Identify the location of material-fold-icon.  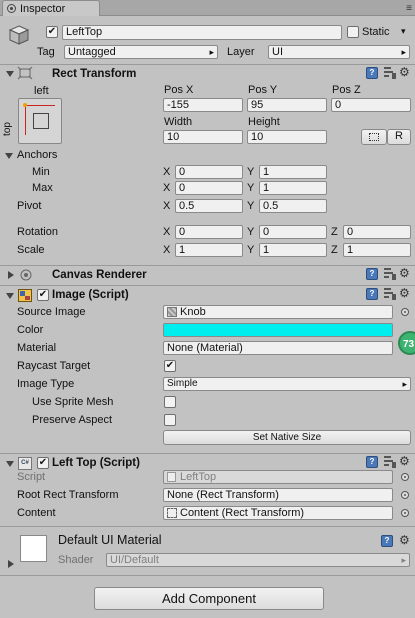
(11, 564).